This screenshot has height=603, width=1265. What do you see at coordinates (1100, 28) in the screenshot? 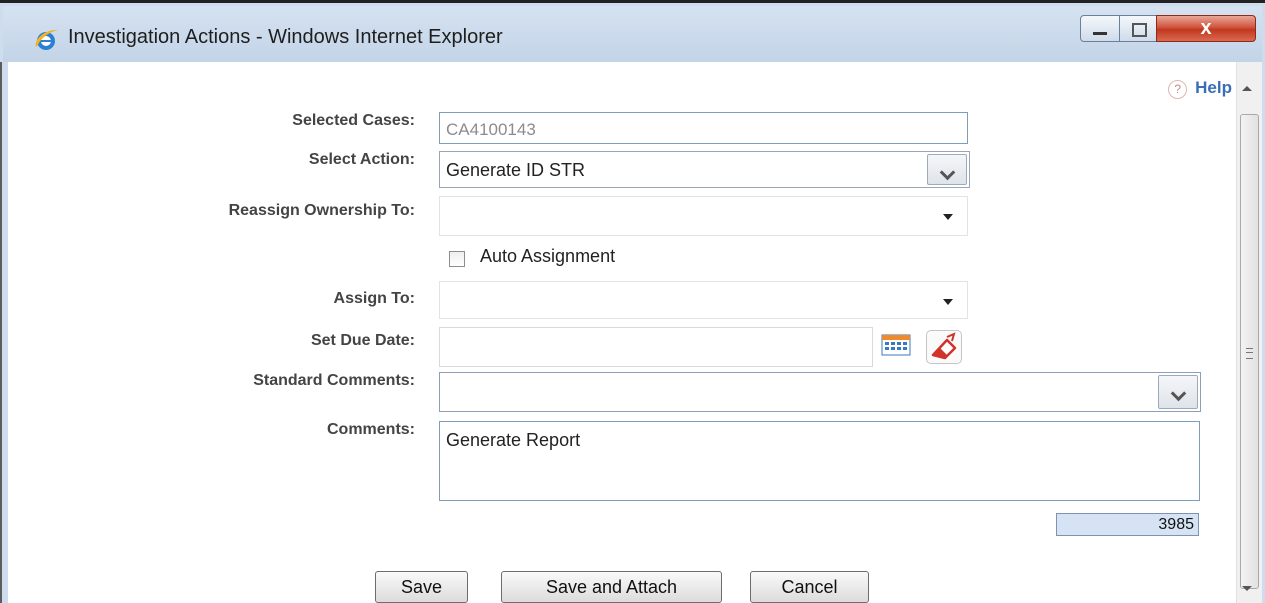
I see `minimize-button` at bounding box center [1100, 28].